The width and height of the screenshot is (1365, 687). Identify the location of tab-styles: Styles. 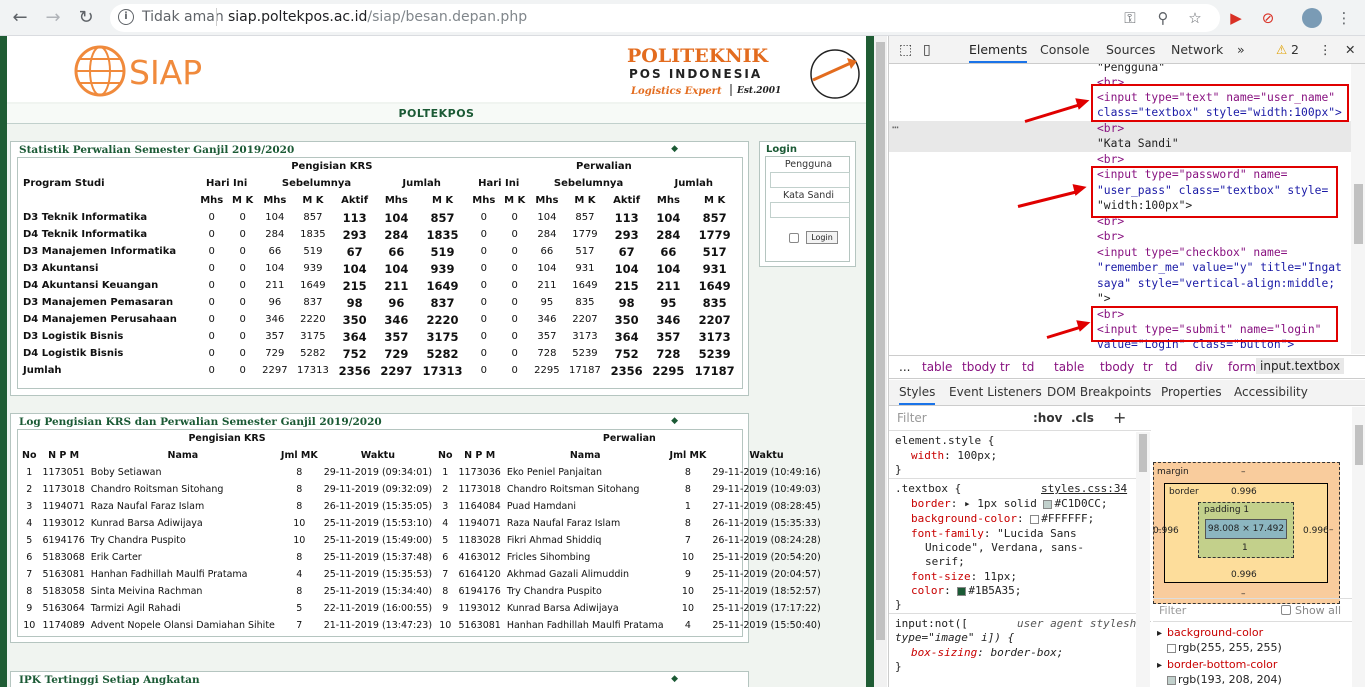
(917, 395).